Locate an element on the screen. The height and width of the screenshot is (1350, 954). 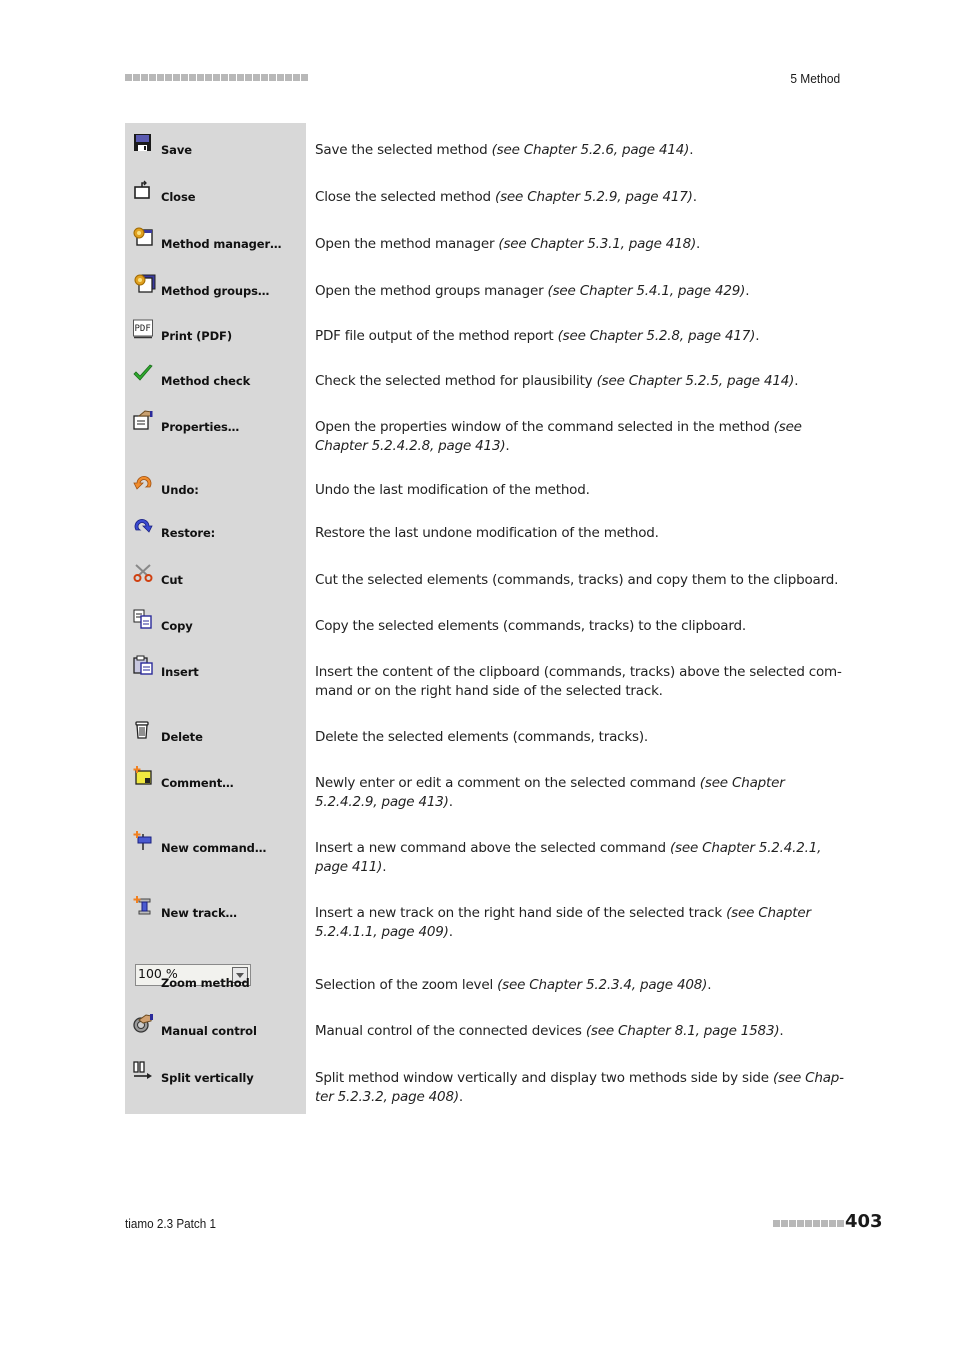
method-groups-icon is located at coordinates (145, 283).